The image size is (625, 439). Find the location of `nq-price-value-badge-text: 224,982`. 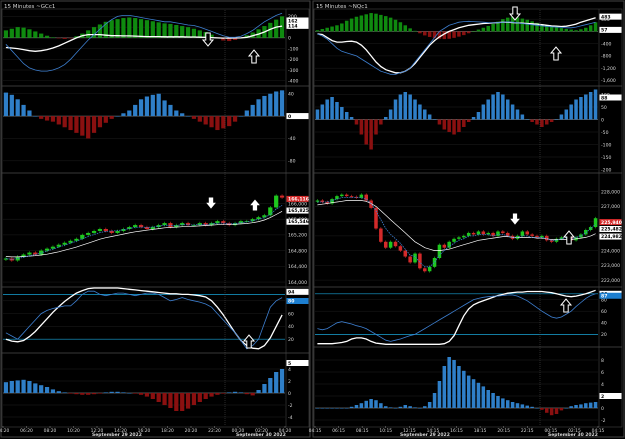

nq-price-value-badge-text: 224,982 is located at coordinates (611, 237).